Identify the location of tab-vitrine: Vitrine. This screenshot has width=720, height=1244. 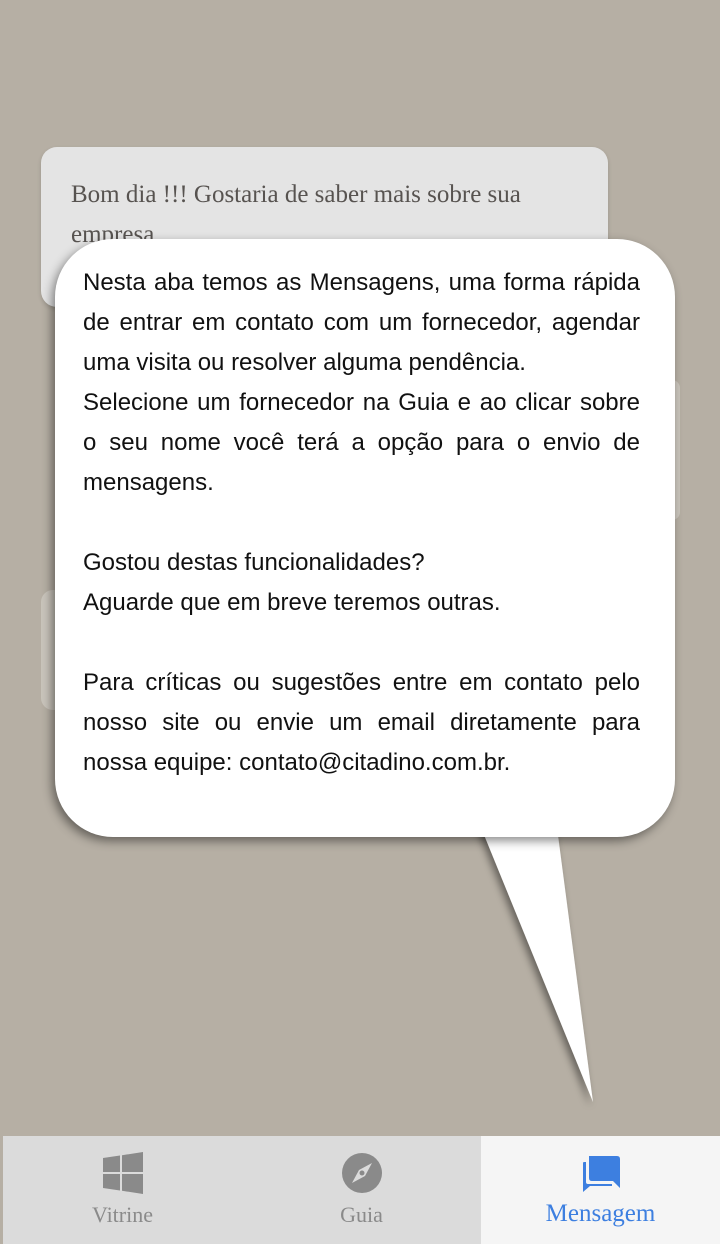
(122, 1190).